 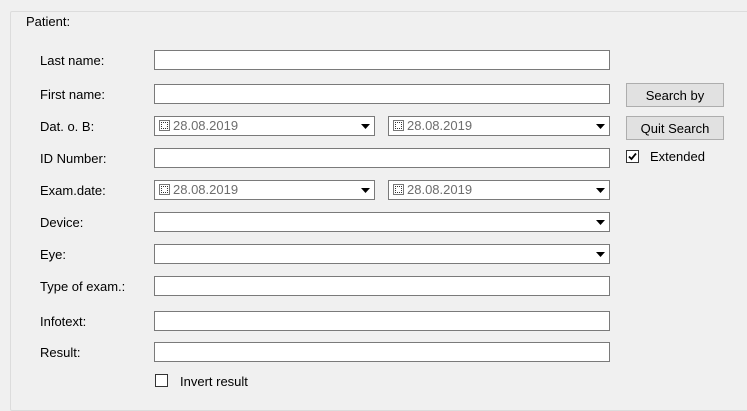 What do you see at coordinates (499, 126) in the screenshot?
I see `dob-to-datepicker: 28.08.2019` at bounding box center [499, 126].